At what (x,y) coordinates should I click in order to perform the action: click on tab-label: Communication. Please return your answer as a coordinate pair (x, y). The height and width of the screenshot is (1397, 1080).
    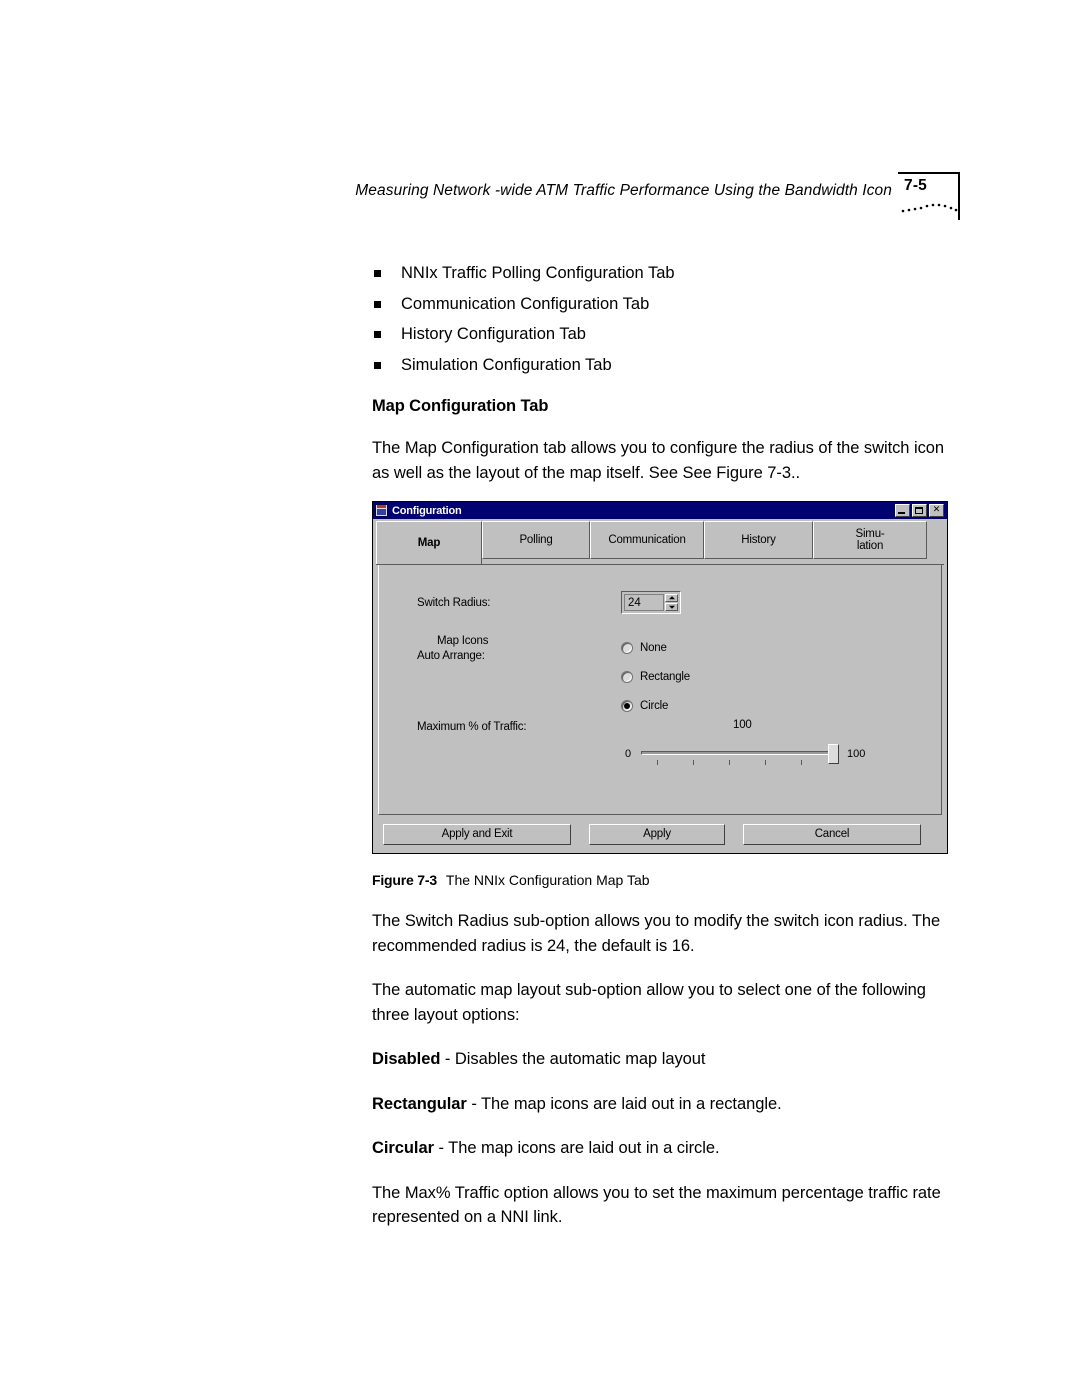
    Looking at the image, I should click on (647, 540).